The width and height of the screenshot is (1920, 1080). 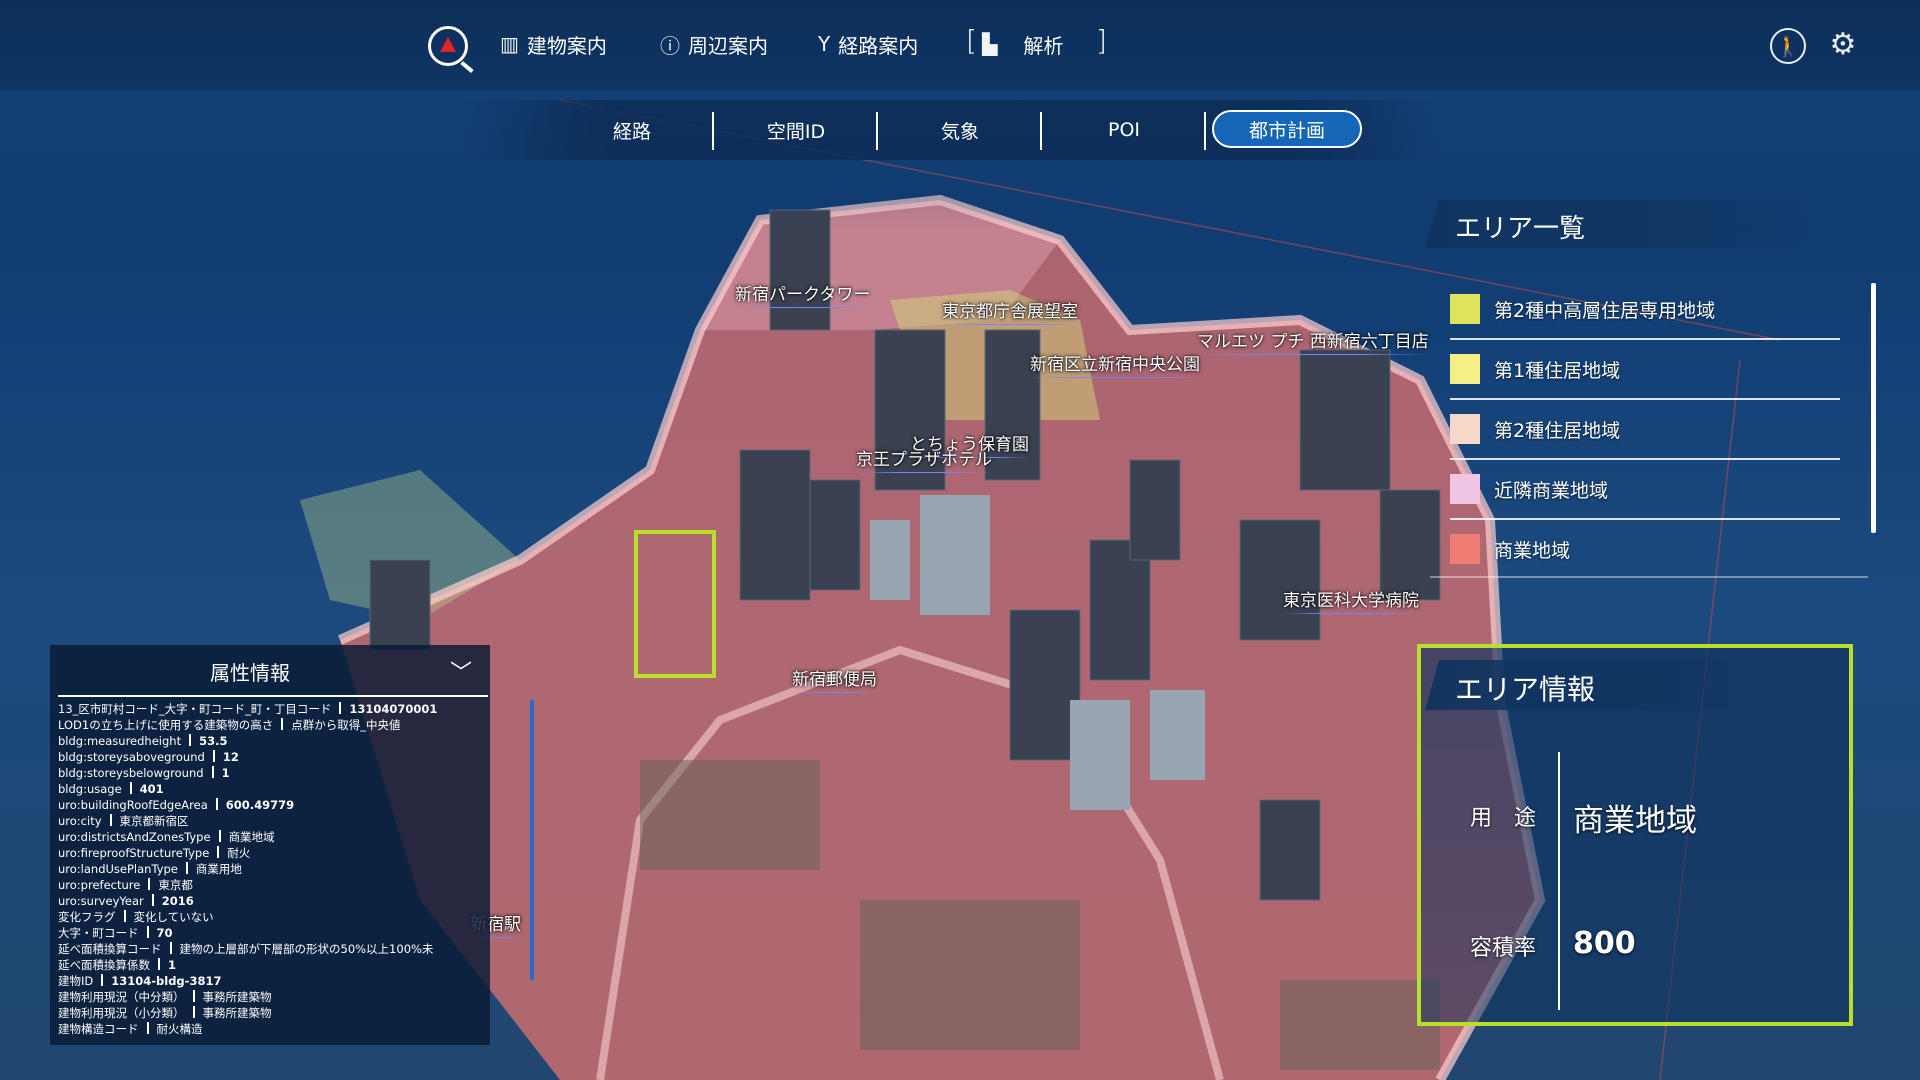 I want to click on app-logo-icon, so click(x=451, y=50).